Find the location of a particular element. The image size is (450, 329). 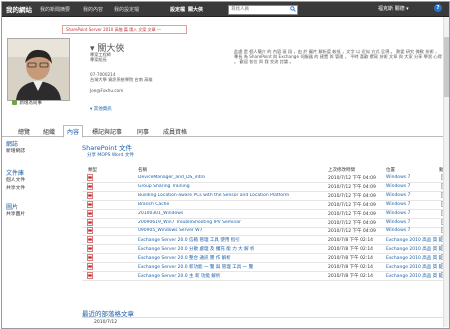

nav-my-content: 我的內容 is located at coordinates (93, 9).